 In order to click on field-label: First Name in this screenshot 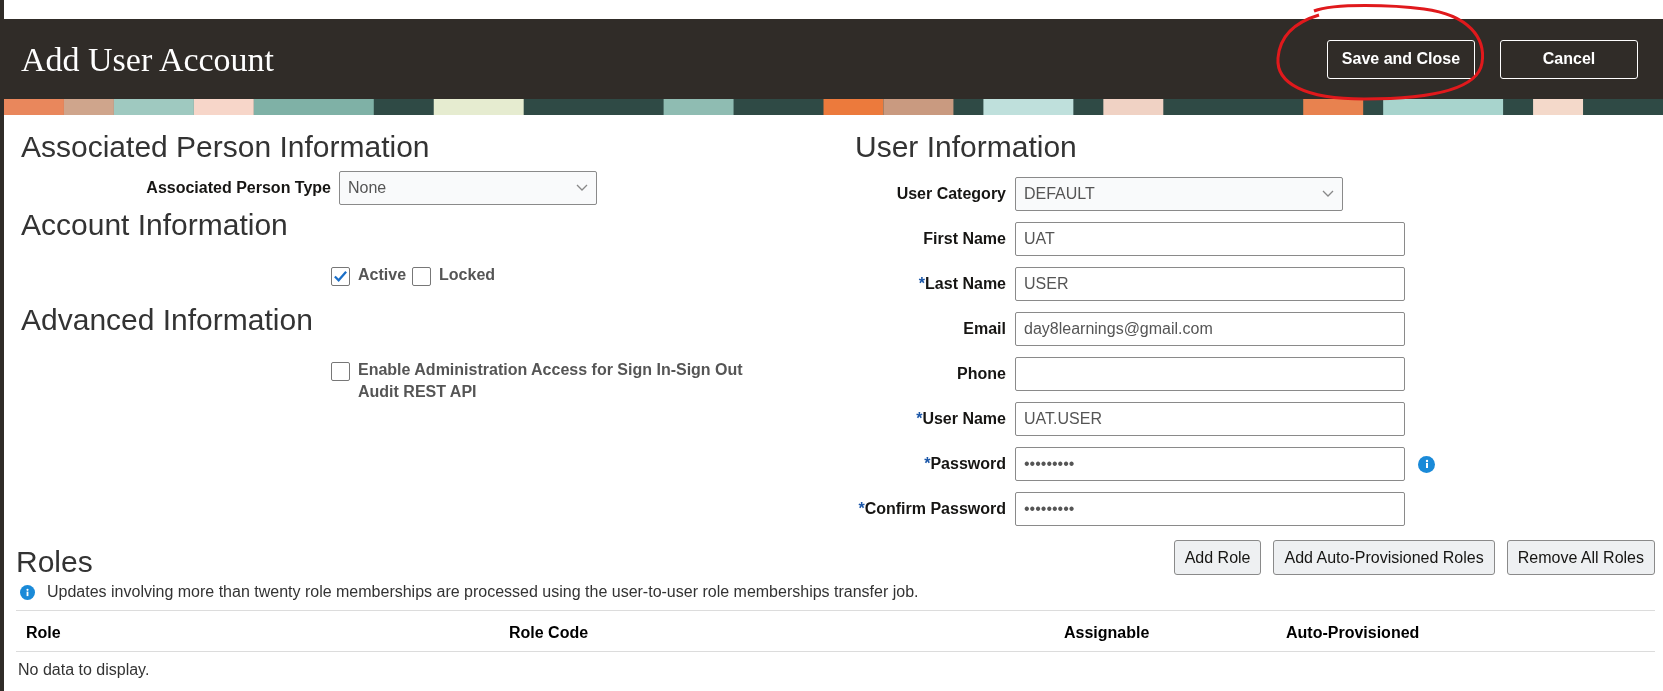, I will do `click(964, 238)`.